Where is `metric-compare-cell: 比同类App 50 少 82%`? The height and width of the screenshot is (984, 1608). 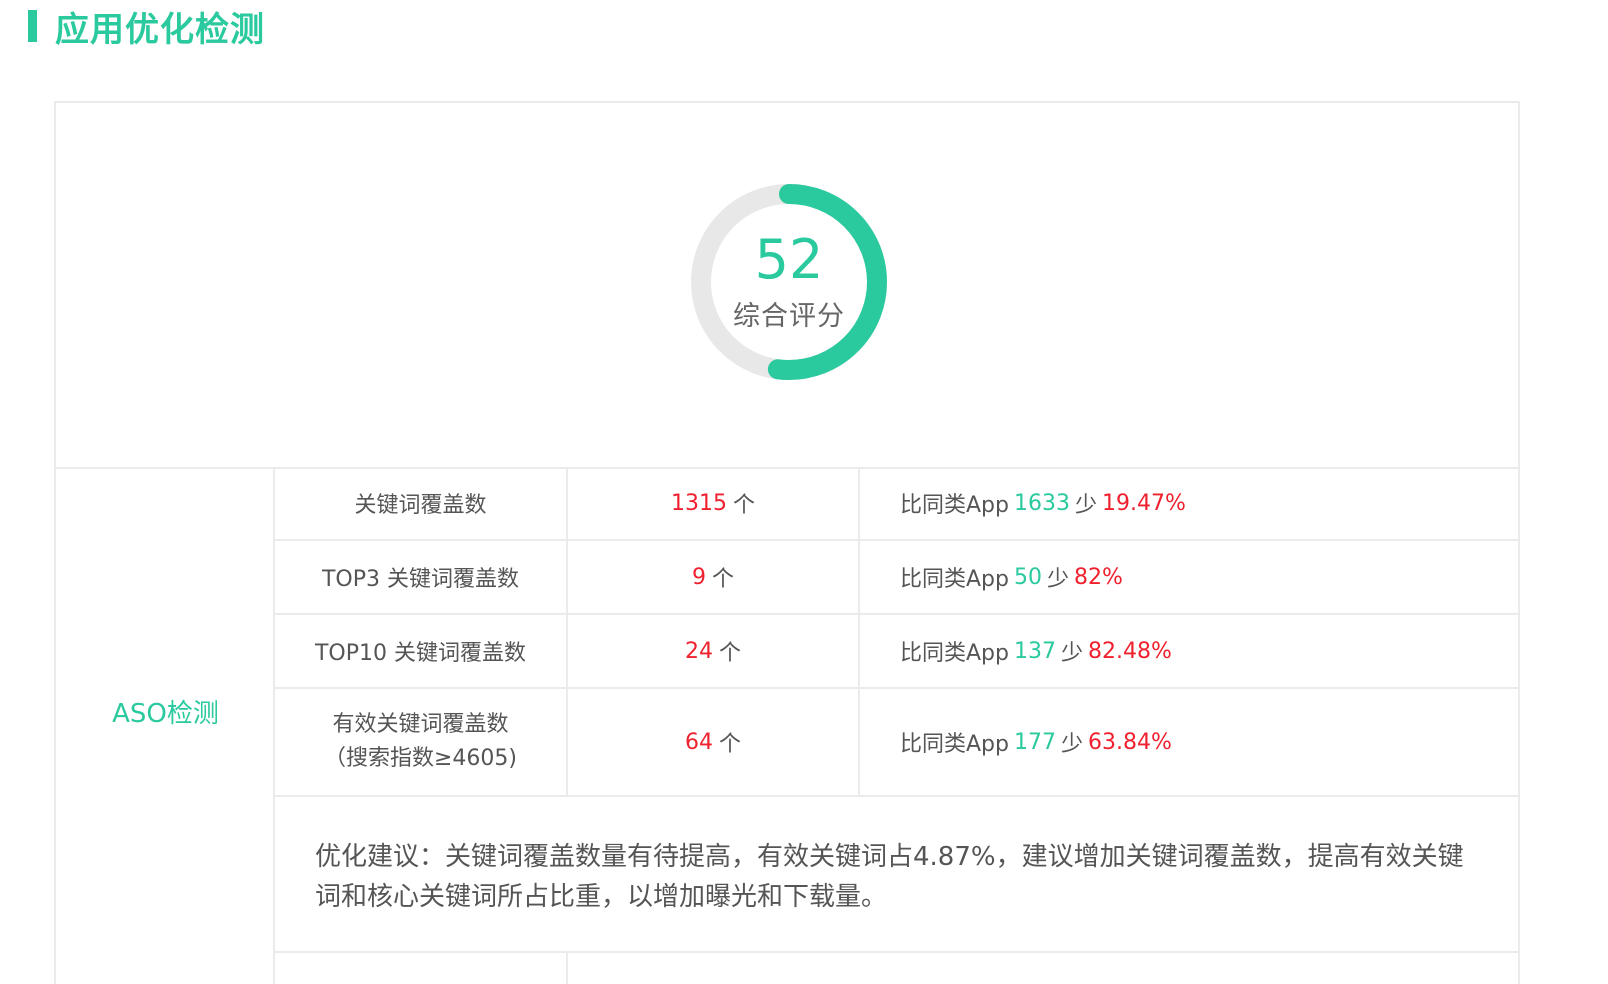
metric-compare-cell: 比同类App 50 少 82% is located at coordinates (1190, 577).